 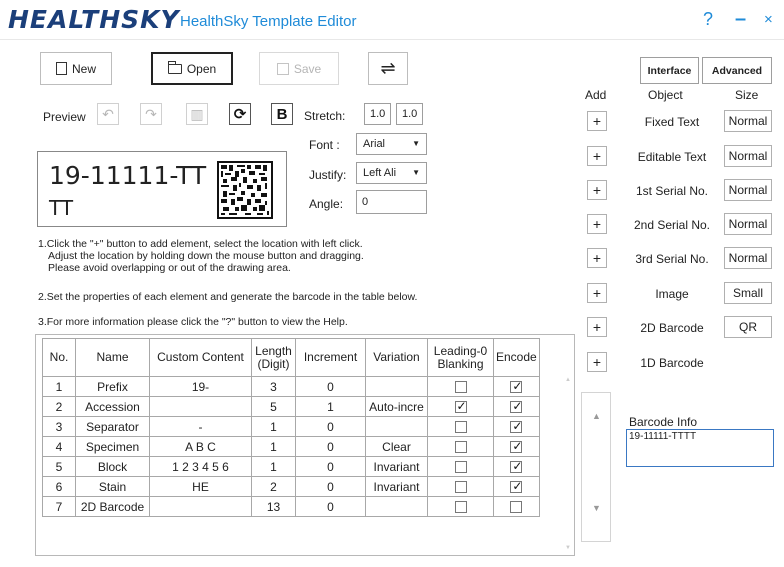 What do you see at coordinates (112, 426) in the screenshot?
I see `cell-name: Separator` at bounding box center [112, 426].